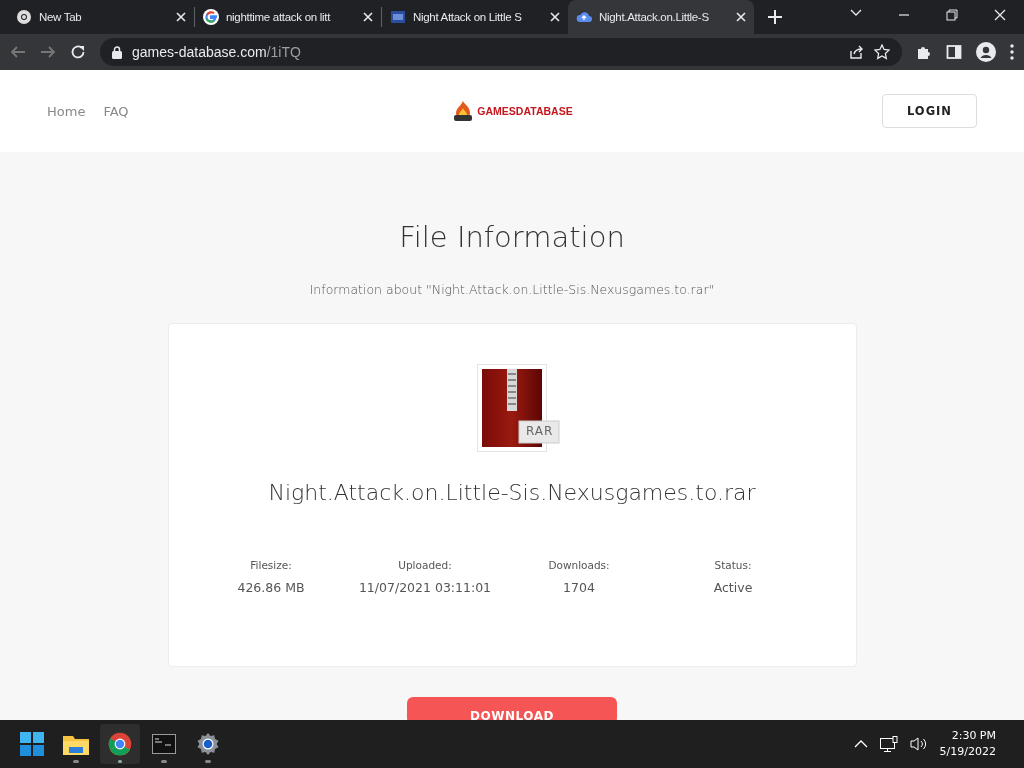 The image size is (1024, 768). What do you see at coordinates (512, 492) in the screenshot?
I see `file-name: Night.Attack.on.Little-Sis.Nexusgames.to.rar` at bounding box center [512, 492].